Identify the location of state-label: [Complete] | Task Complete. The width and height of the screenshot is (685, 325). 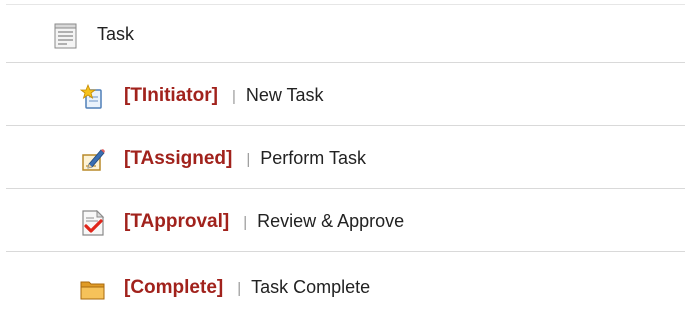
(247, 288).